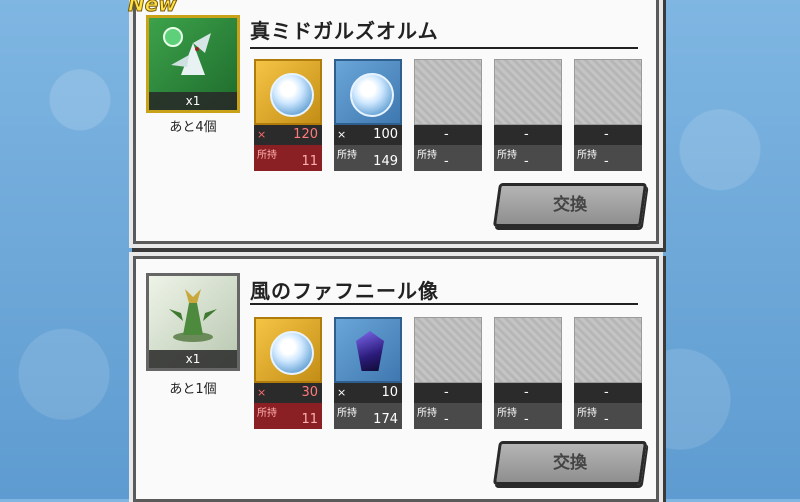  Describe the element at coordinates (368, 393) in the screenshot. I see `required-amount: × 10` at that location.